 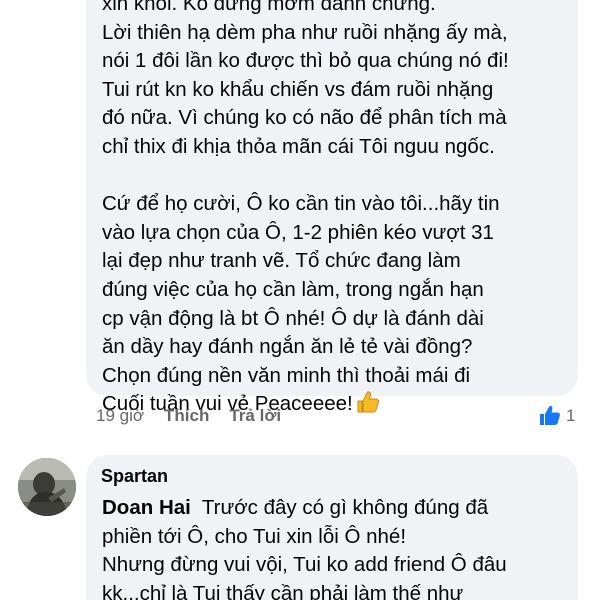 I want to click on comment-actions: 19 giờ Thích Trả lời, so click(x=198, y=416).